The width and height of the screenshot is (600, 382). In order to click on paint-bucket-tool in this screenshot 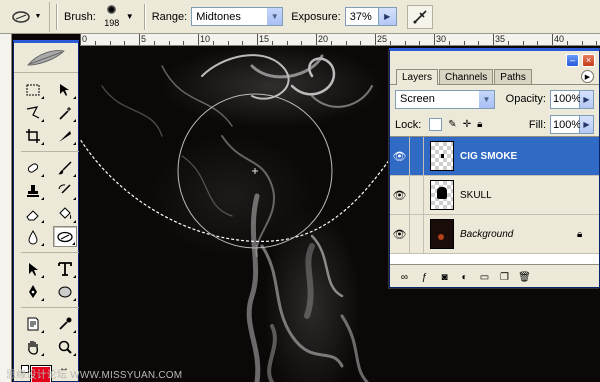, I will do `click(65, 213)`.